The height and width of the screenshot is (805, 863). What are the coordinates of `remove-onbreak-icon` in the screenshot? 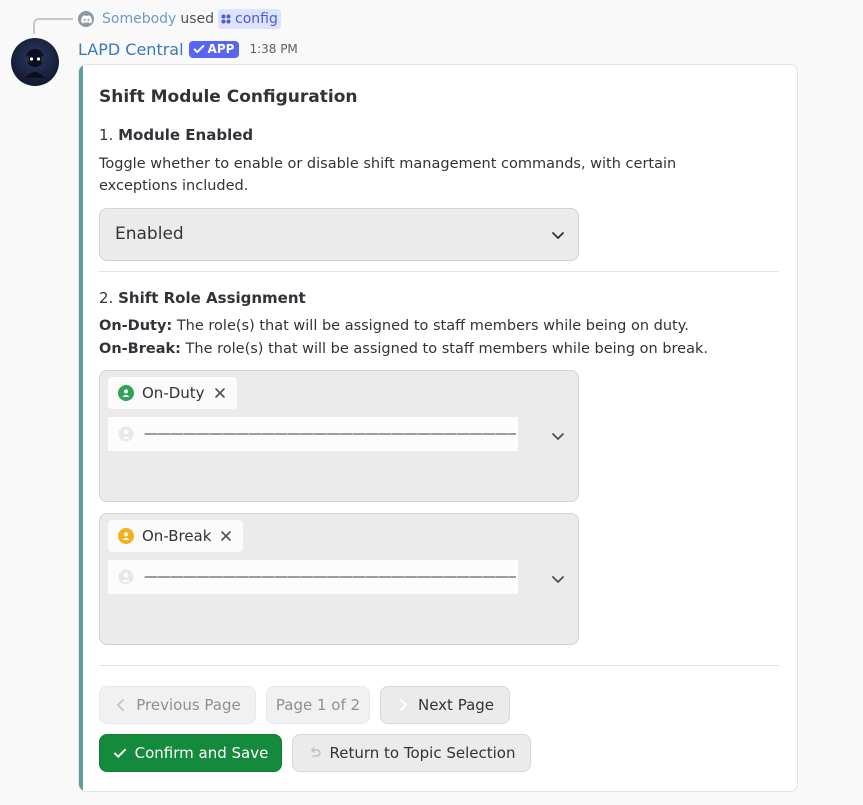 It's located at (226, 536).